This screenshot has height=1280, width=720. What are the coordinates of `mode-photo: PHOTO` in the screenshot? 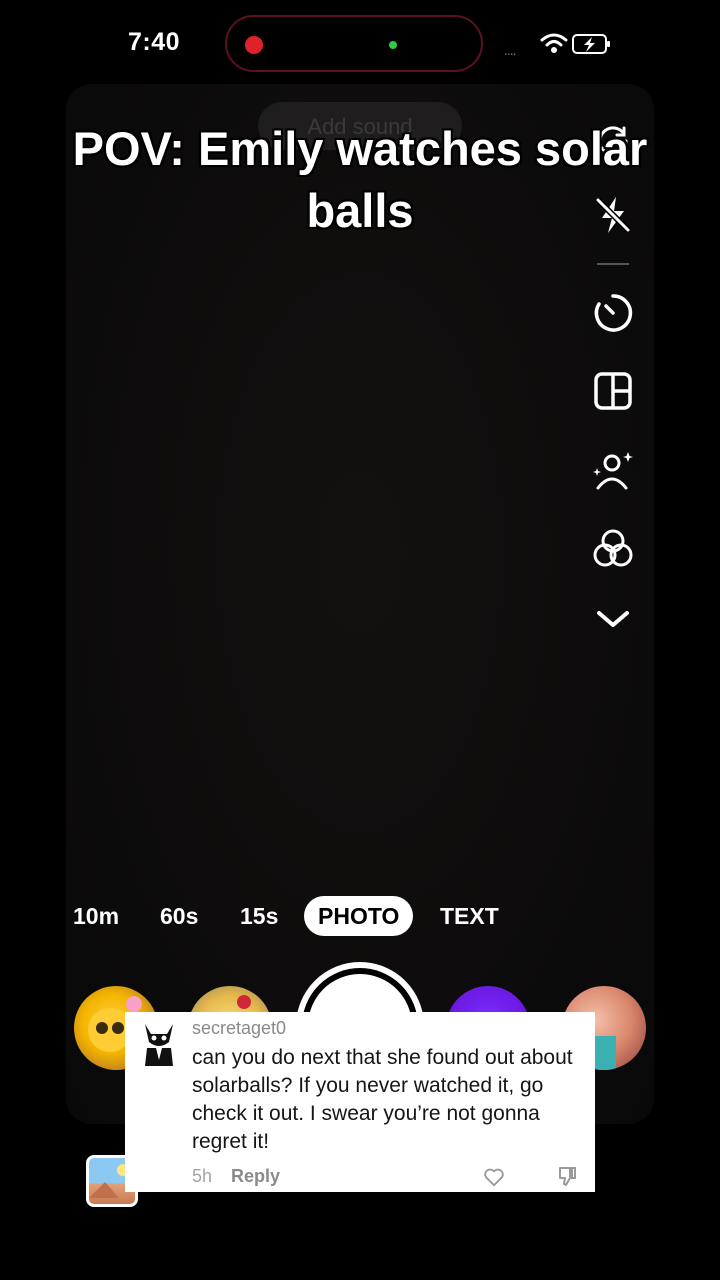 It's located at (359, 916).